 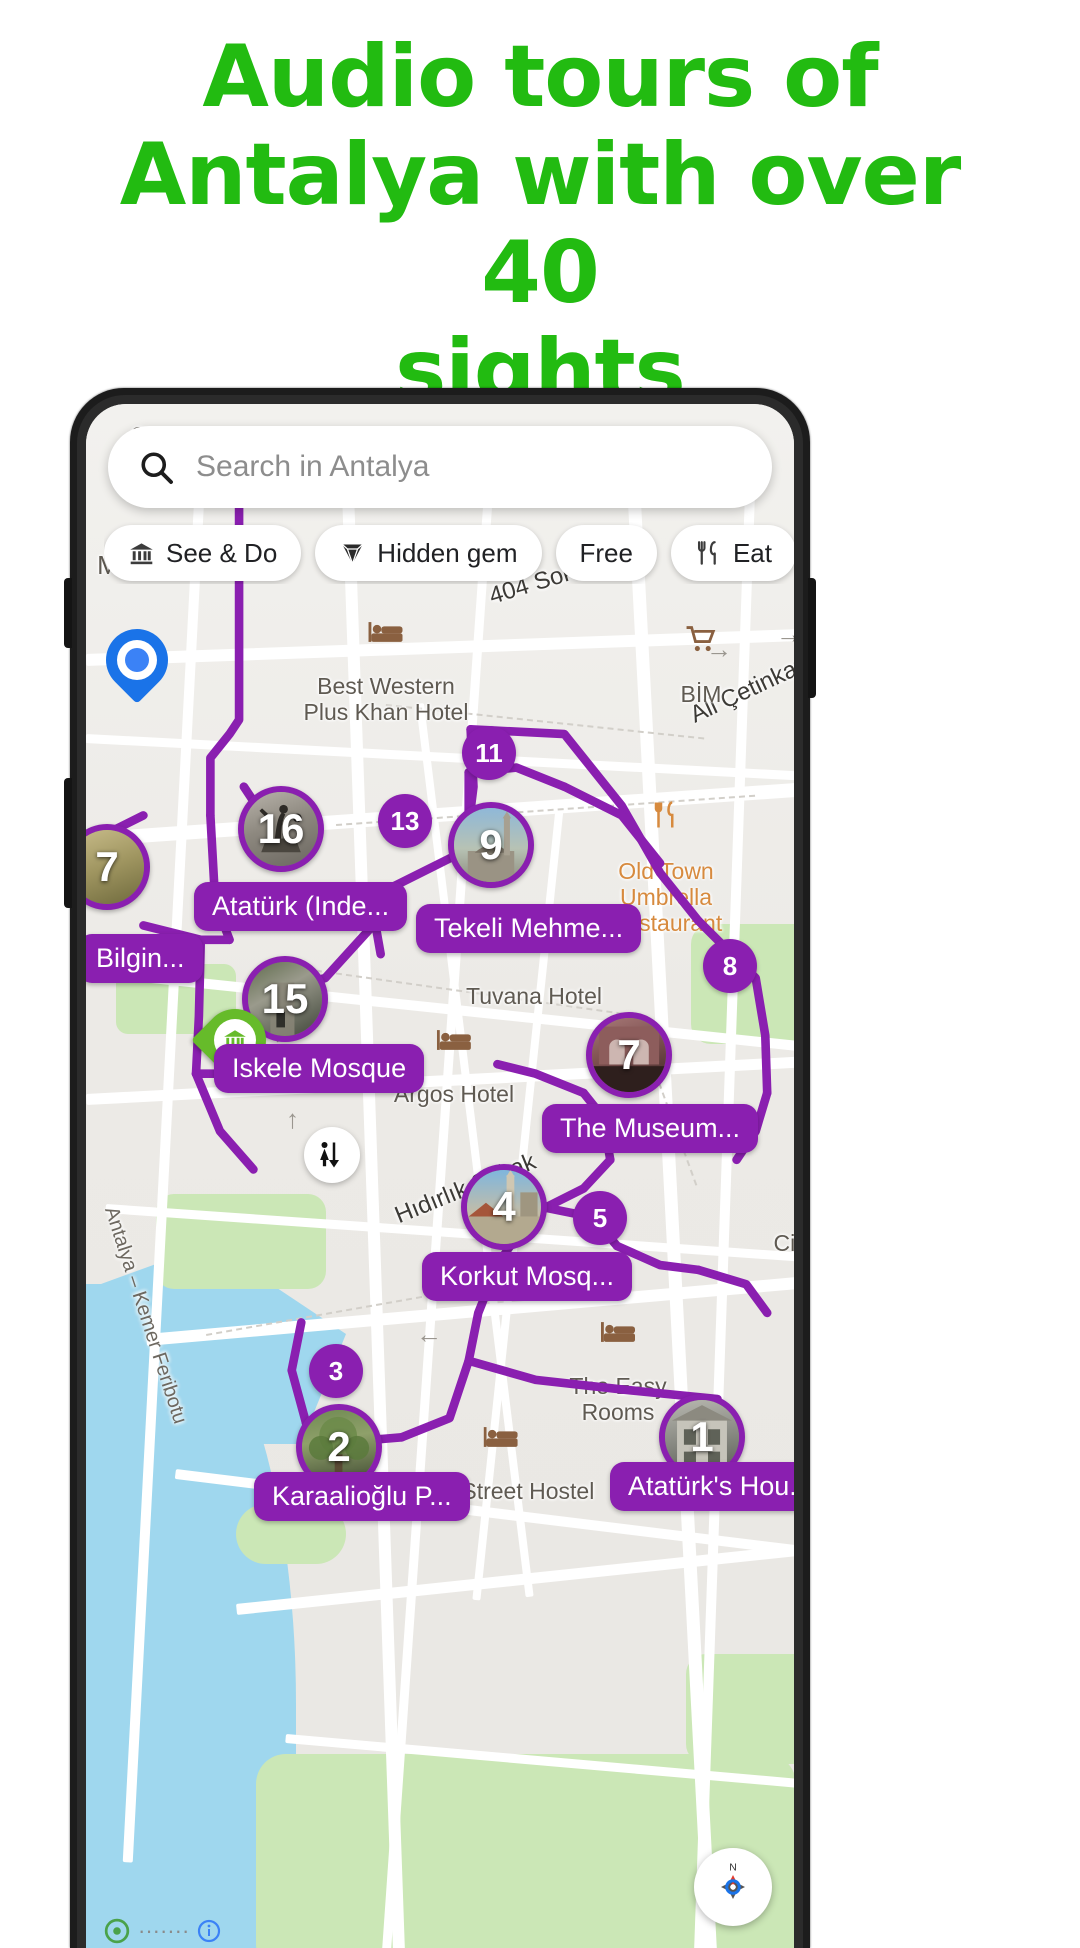 I want to click on marker-number: 16, so click(x=281, y=828).